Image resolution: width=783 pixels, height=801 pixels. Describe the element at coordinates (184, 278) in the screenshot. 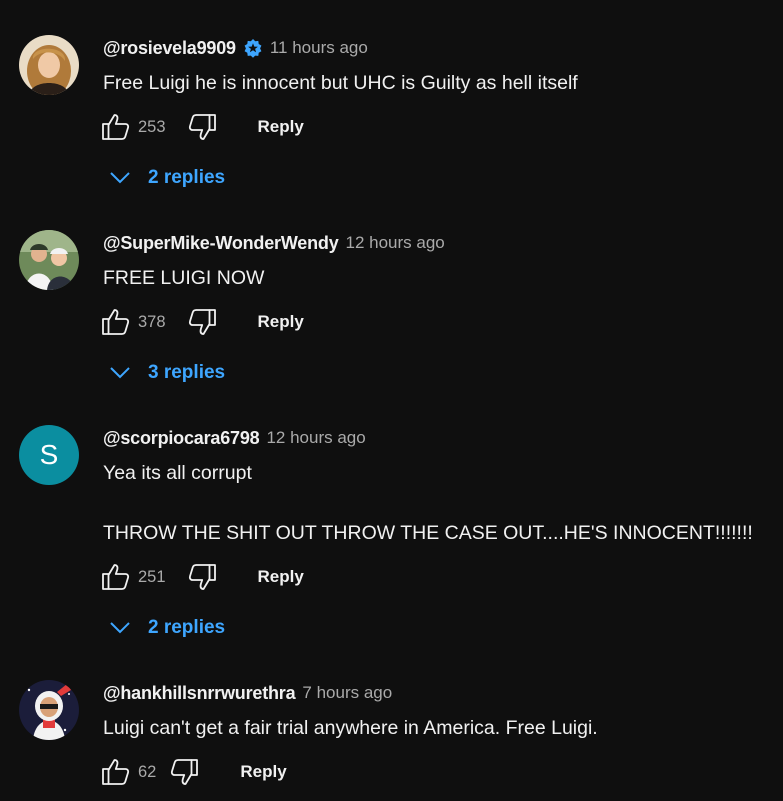

I see `comment-text: FREE LUIGI NOW` at that location.